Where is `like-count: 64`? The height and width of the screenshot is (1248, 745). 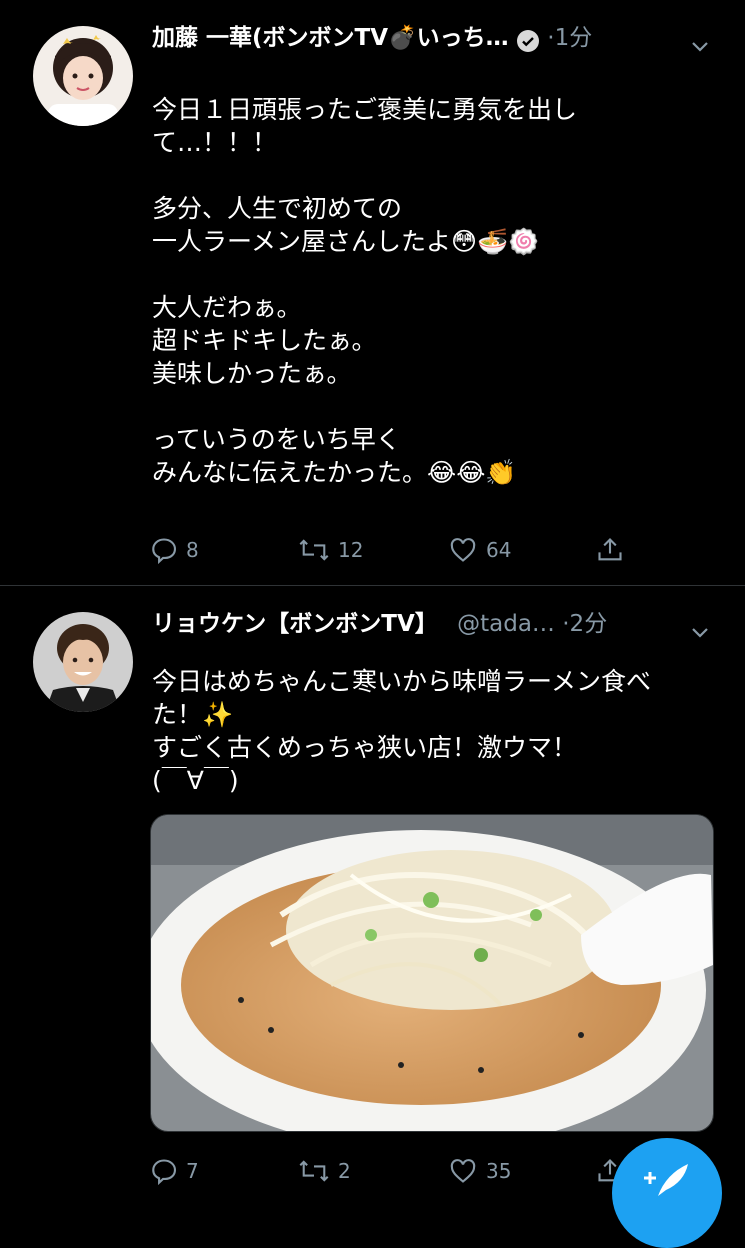 like-count: 64 is located at coordinates (499, 550).